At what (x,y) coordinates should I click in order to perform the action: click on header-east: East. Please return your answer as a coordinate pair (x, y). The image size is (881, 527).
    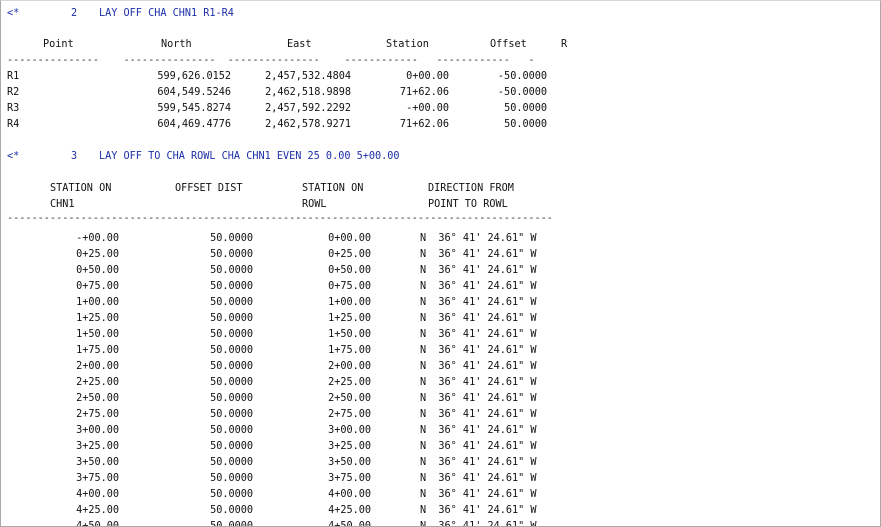
    Looking at the image, I should click on (299, 44).